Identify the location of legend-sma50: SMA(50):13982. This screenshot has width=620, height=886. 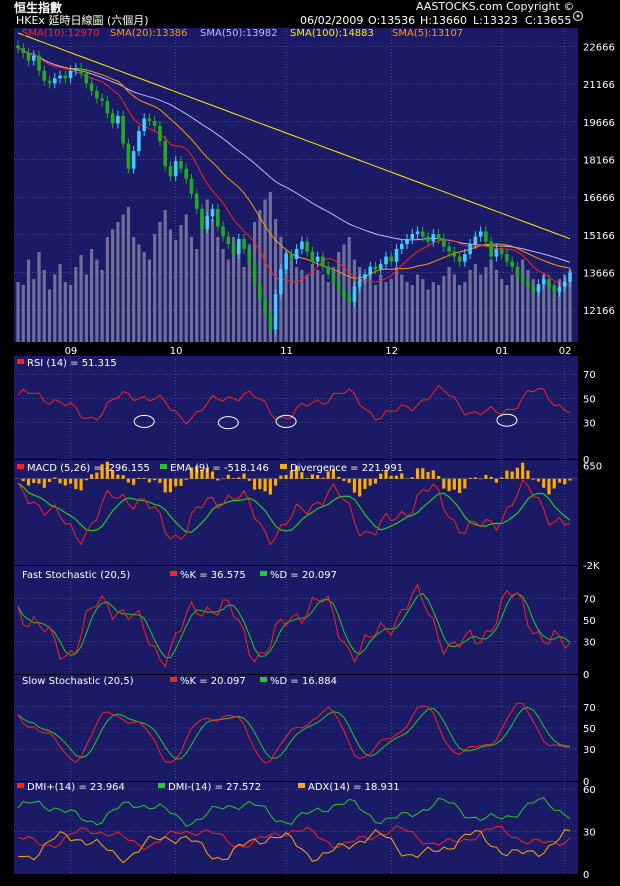
(239, 33).